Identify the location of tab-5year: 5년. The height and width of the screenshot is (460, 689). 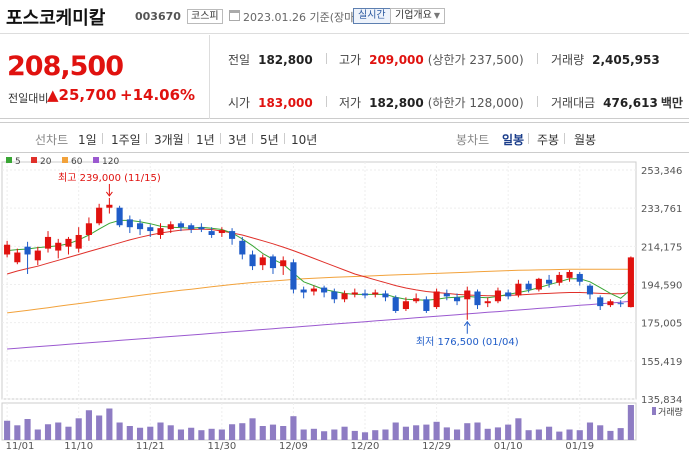
(269, 139).